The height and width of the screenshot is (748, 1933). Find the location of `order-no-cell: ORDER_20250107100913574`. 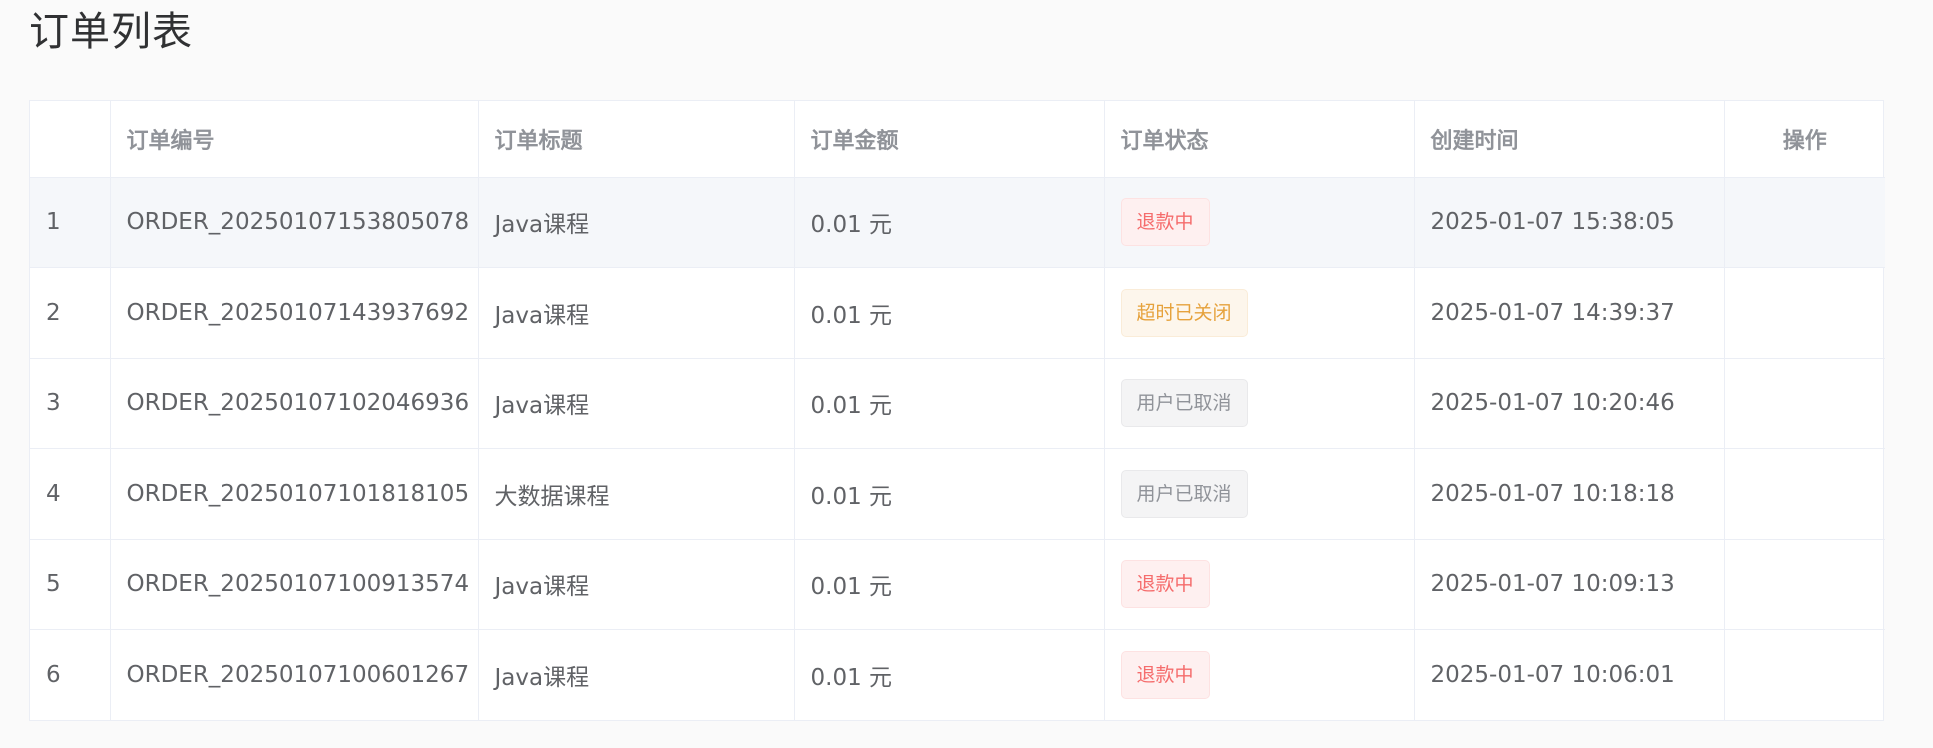

order-no-cell: ORDER_20250107100913574 is located at coordinates (294, 584).